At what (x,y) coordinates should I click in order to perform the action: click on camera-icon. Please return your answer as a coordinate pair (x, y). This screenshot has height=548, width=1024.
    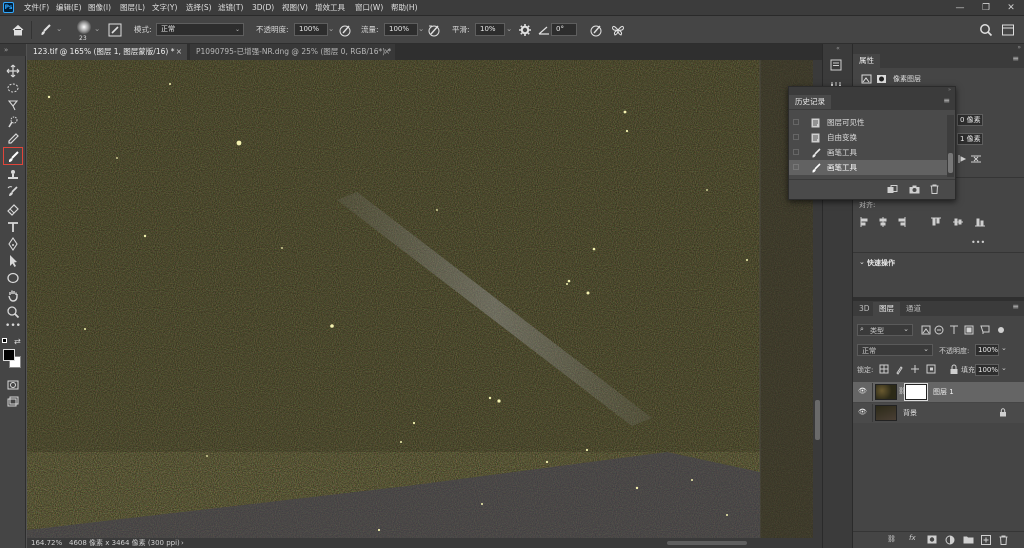
    Looking at the image, I should click on (914, 189).